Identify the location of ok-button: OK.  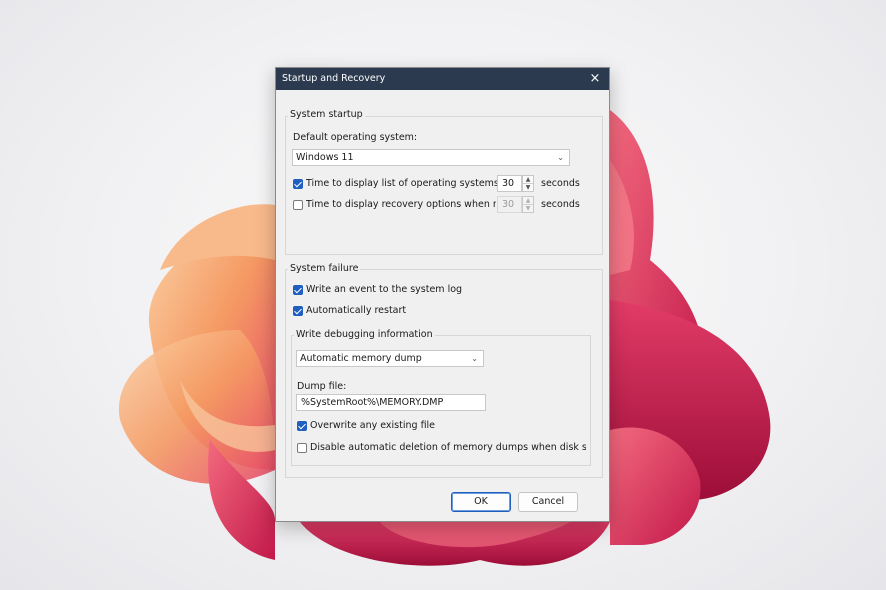
(481, 502).